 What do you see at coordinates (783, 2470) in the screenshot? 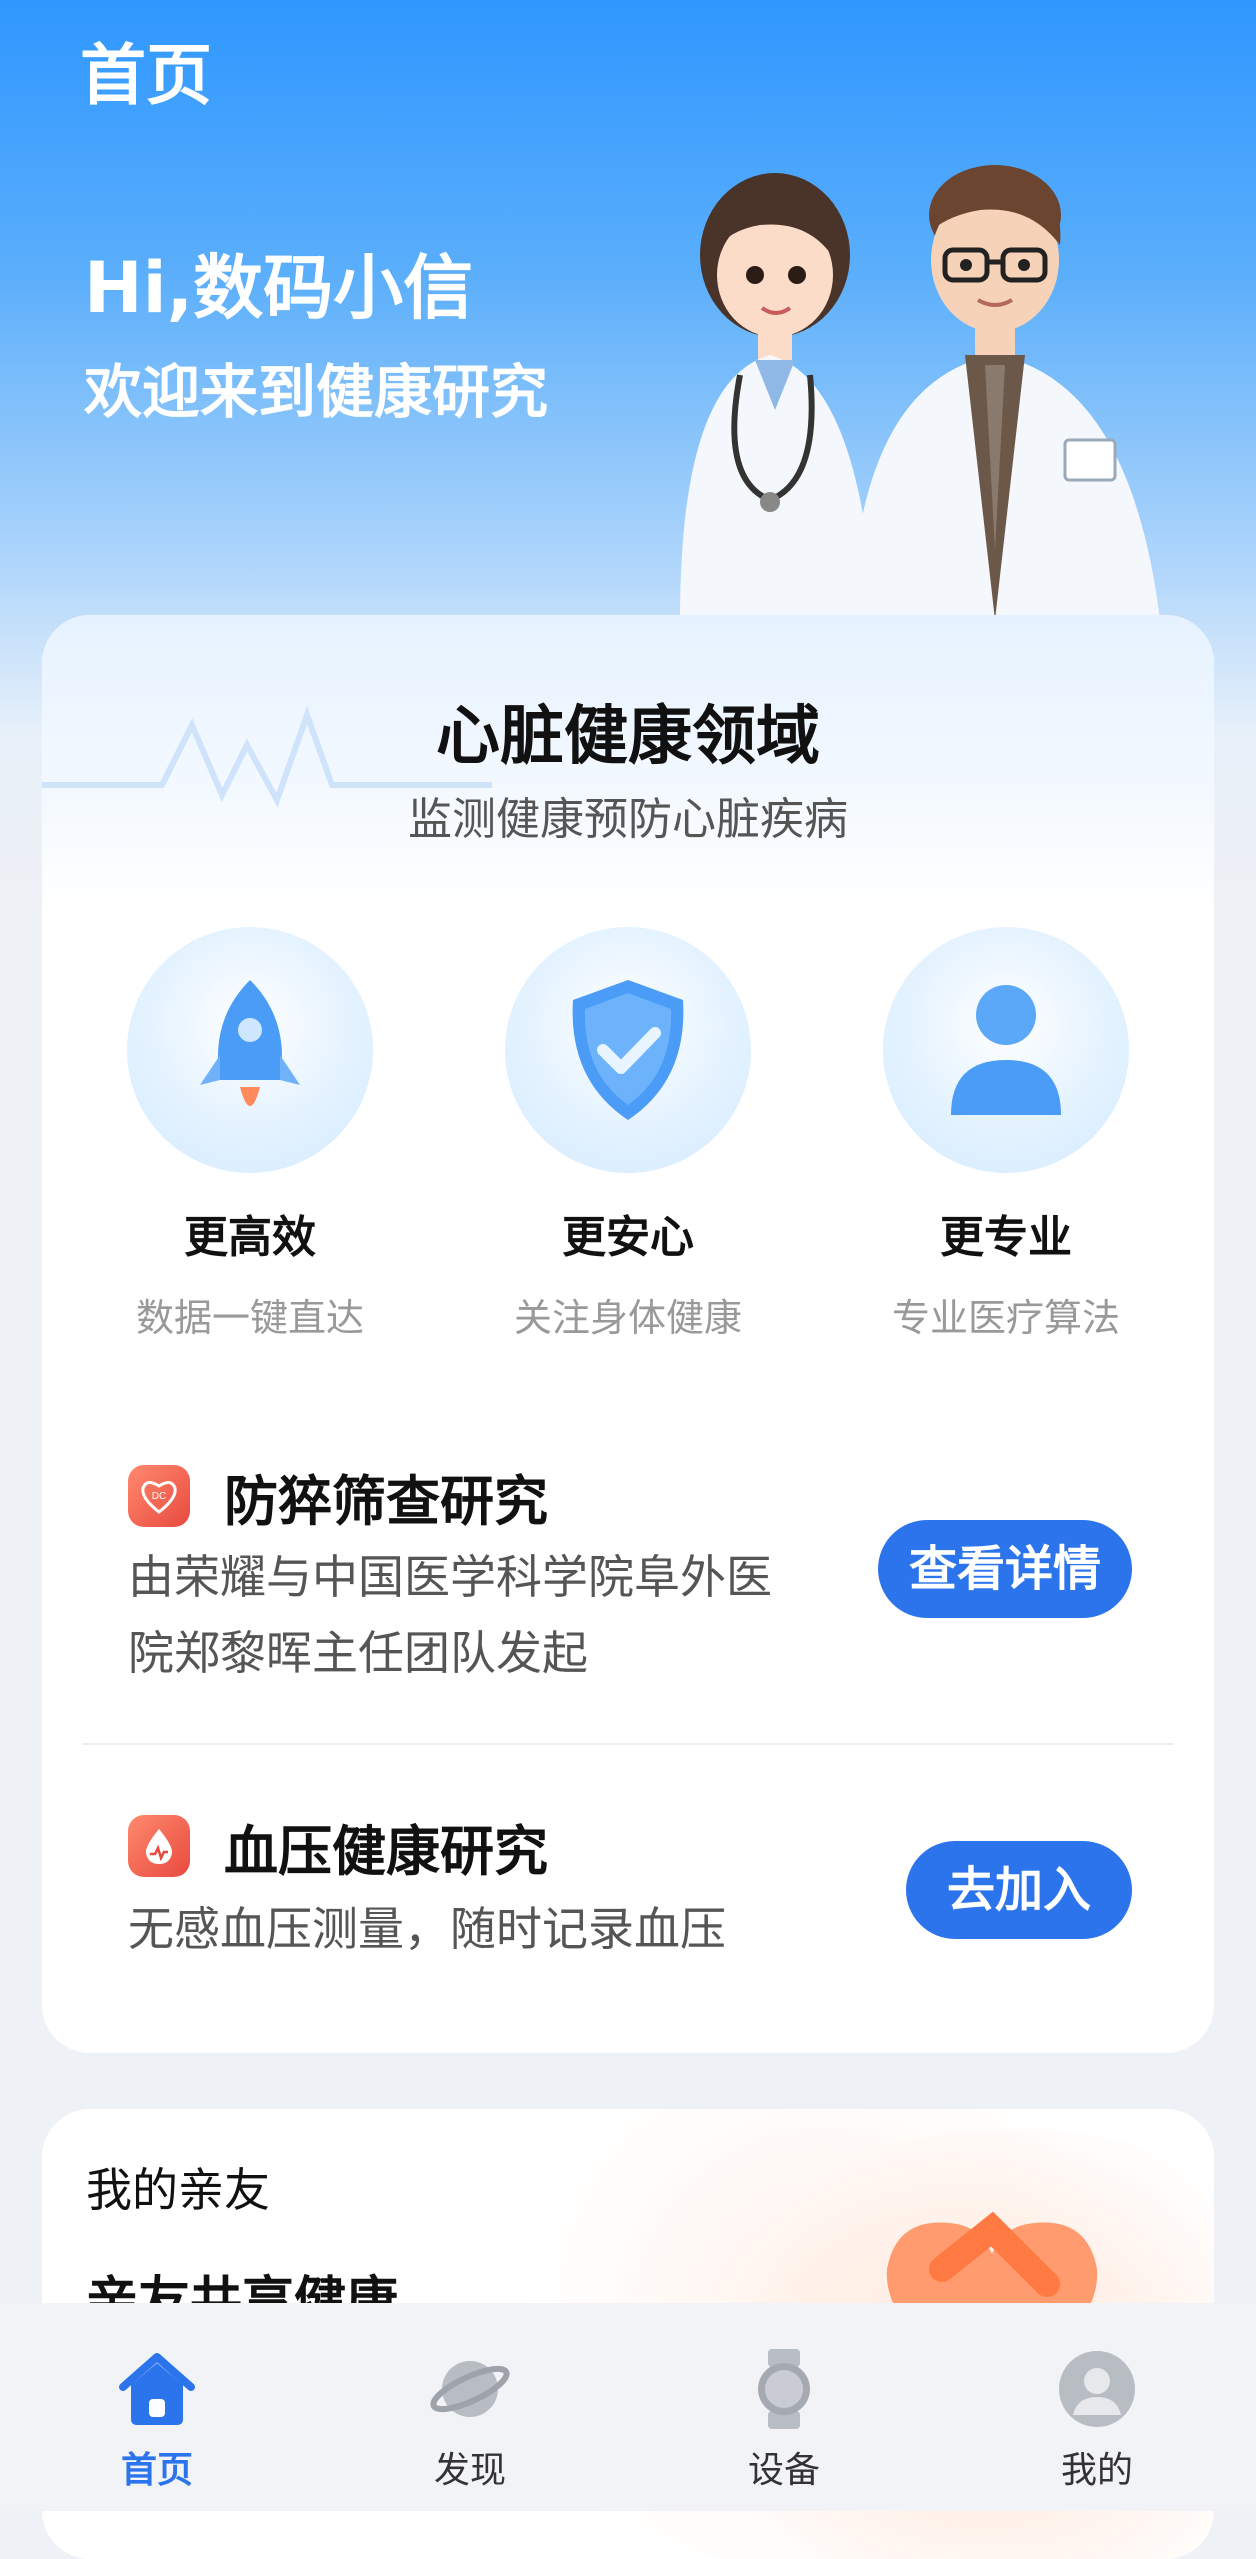
I see `tab-label: 设备` at bounding box center [783, 2470].